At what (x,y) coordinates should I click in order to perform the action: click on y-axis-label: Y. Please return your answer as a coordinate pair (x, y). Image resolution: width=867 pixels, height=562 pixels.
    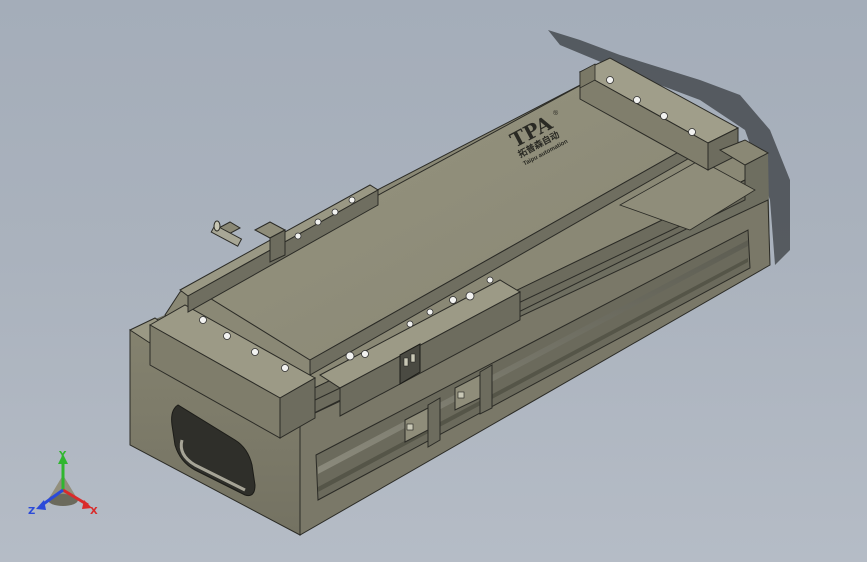
    Looking at the image, I should click on (62, 455).